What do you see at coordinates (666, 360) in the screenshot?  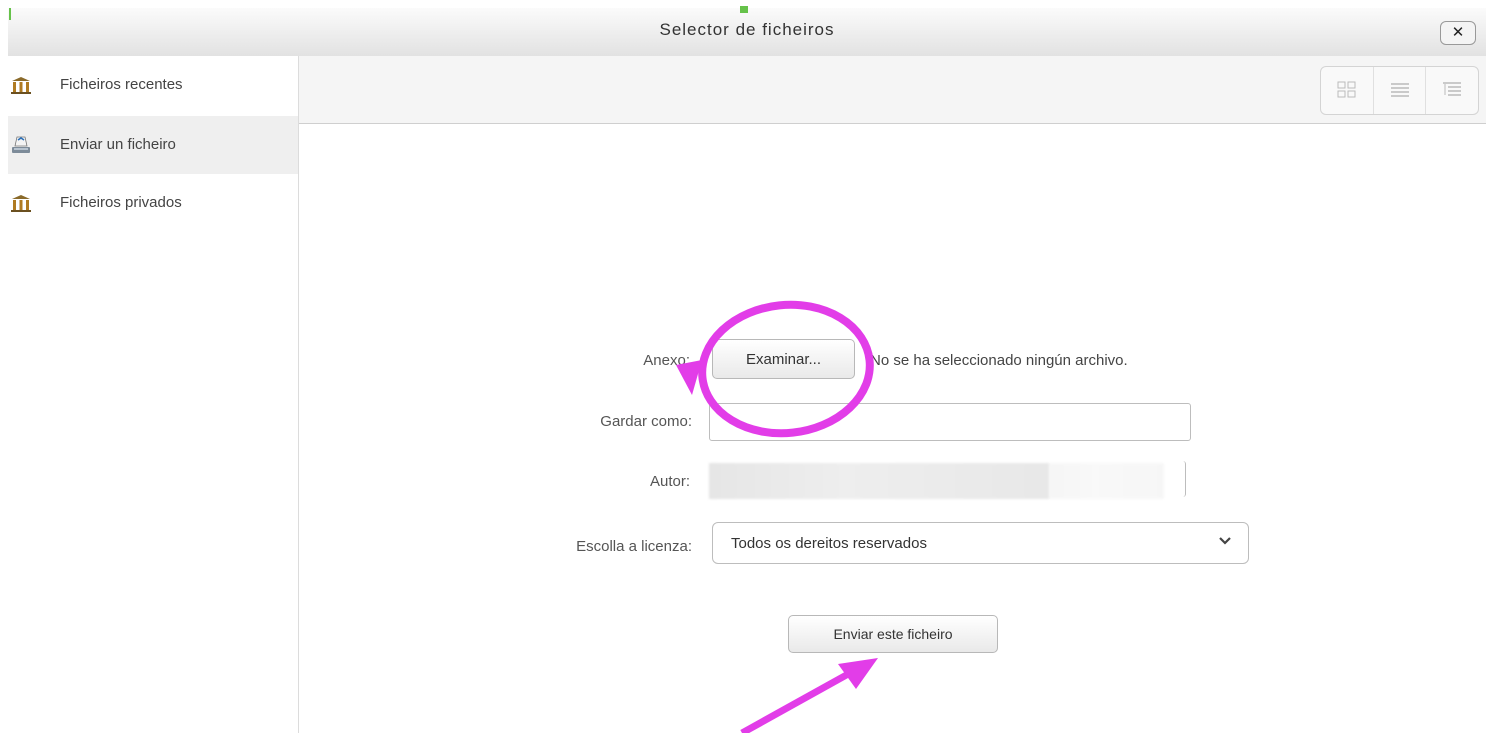 I see `attachment-label: Anexo:` at bounding box center [666, 360].